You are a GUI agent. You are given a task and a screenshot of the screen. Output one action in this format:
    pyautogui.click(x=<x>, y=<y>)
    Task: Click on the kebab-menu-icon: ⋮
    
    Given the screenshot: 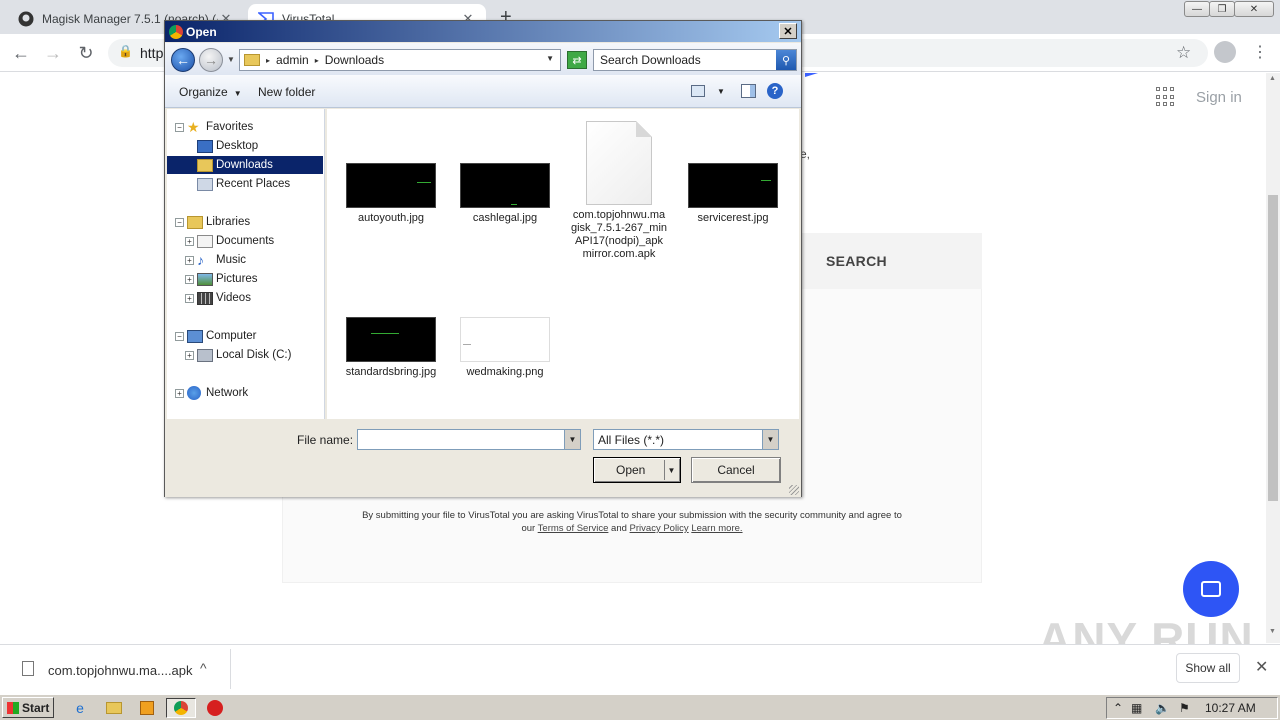 What is the action you would take?
    pyautogui.click(x=1260, y=52)
    